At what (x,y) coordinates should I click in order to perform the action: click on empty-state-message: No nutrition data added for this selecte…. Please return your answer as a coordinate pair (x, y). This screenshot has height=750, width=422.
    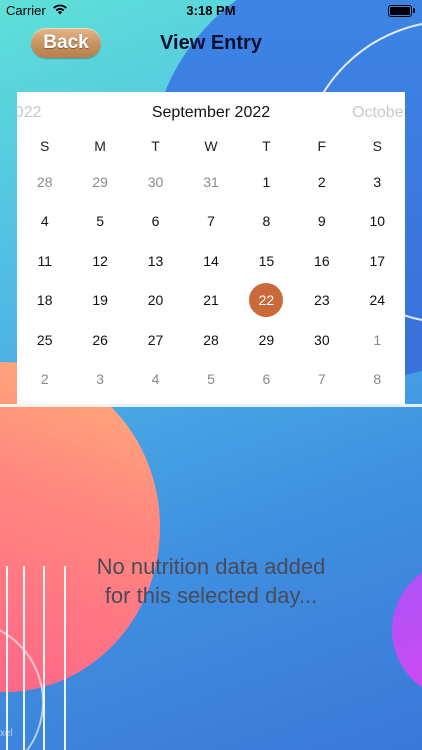
    Looking at the image, I should click on (211, 581).